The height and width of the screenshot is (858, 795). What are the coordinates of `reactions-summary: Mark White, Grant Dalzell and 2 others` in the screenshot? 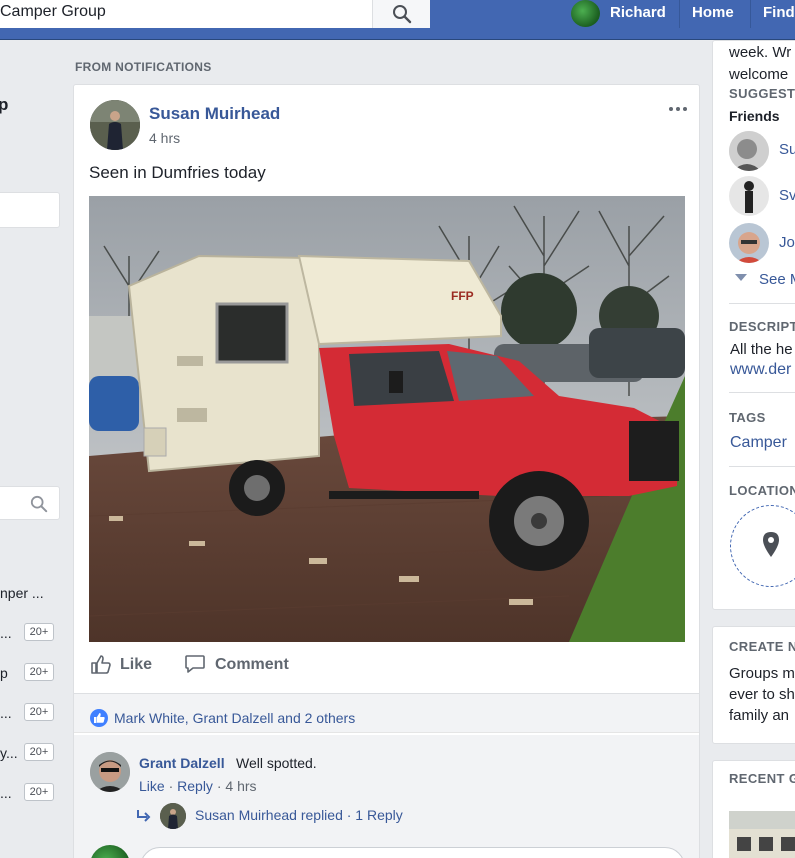 It's located at (386, 713).